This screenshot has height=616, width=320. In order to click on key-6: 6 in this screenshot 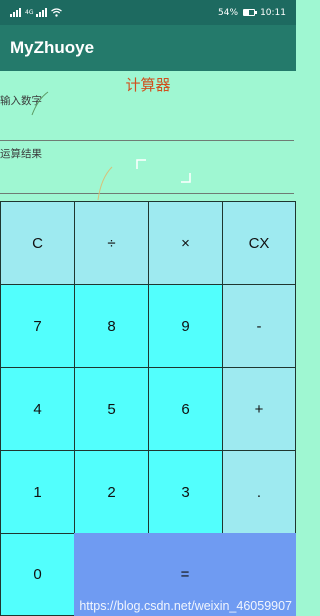, I will do `click(185, 409)`.